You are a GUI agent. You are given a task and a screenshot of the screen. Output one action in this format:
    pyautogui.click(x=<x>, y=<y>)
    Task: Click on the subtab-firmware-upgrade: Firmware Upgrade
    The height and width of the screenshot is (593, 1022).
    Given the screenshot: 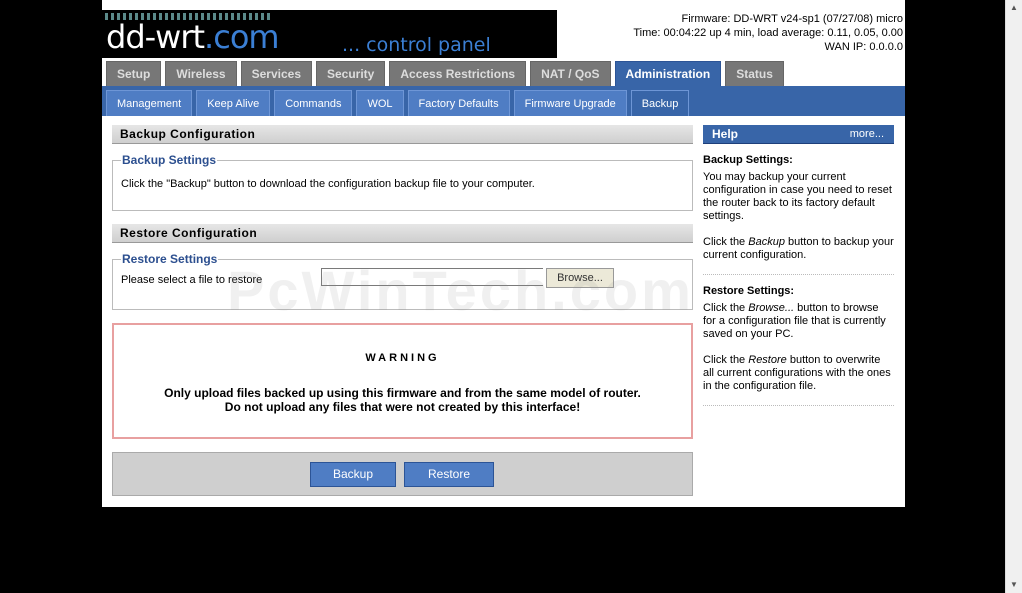 What is the action you would take?
    pyautogui.click(x=570, y=103)
    